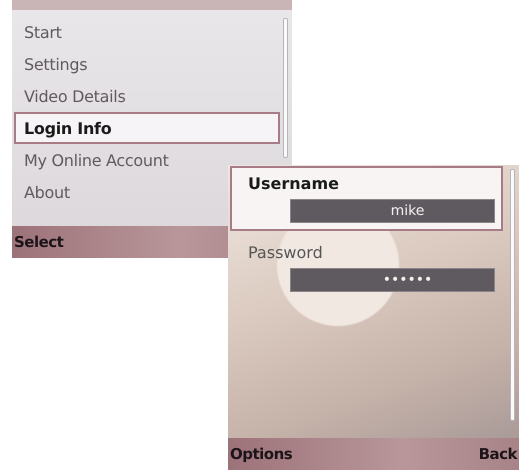 The width and height of the screenshot is (519, 470). I want to click on menu-item: Start, so click(41, 32).